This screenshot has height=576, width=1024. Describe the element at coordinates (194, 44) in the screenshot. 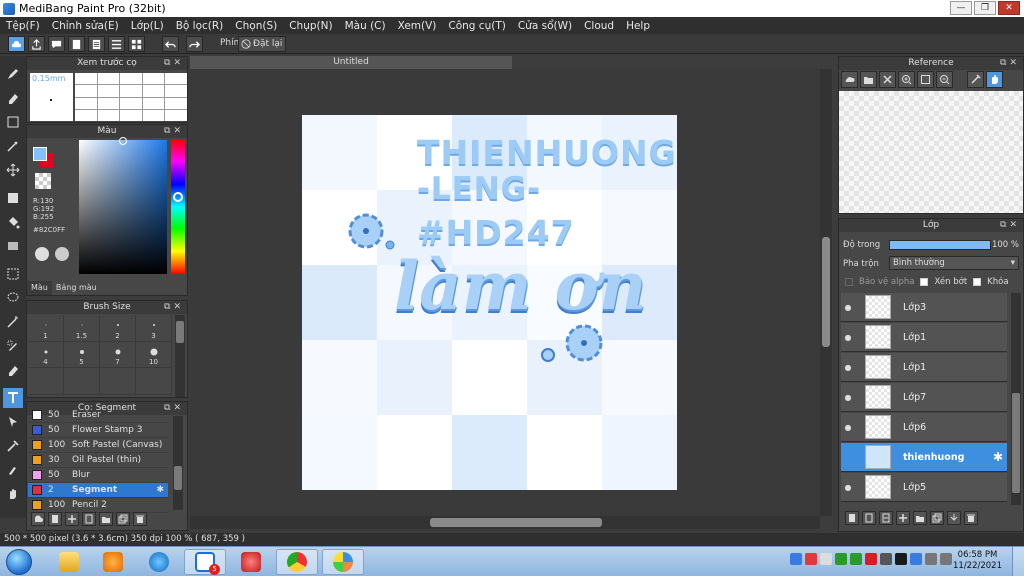

I see `redo-icon` at that location.